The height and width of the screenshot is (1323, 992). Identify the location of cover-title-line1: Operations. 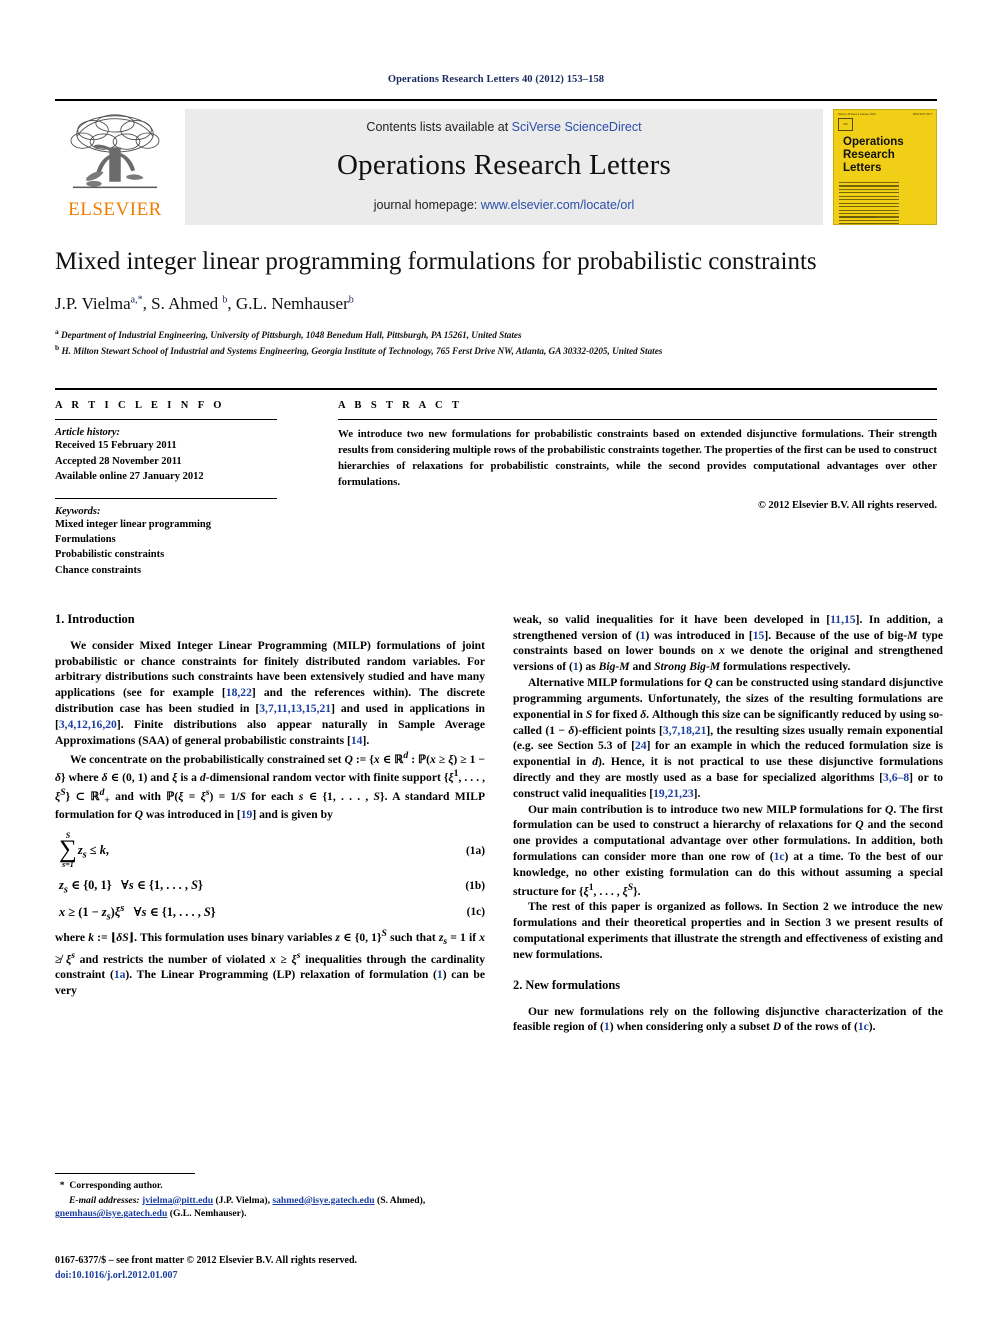
(873, 142).